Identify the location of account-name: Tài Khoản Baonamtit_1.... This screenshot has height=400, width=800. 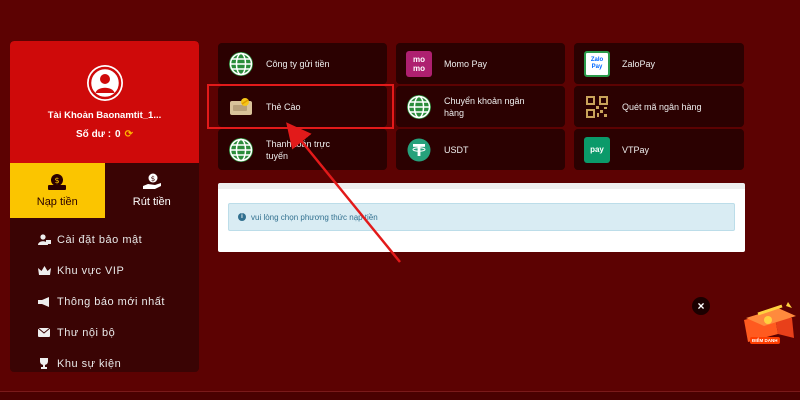
(104, 115).